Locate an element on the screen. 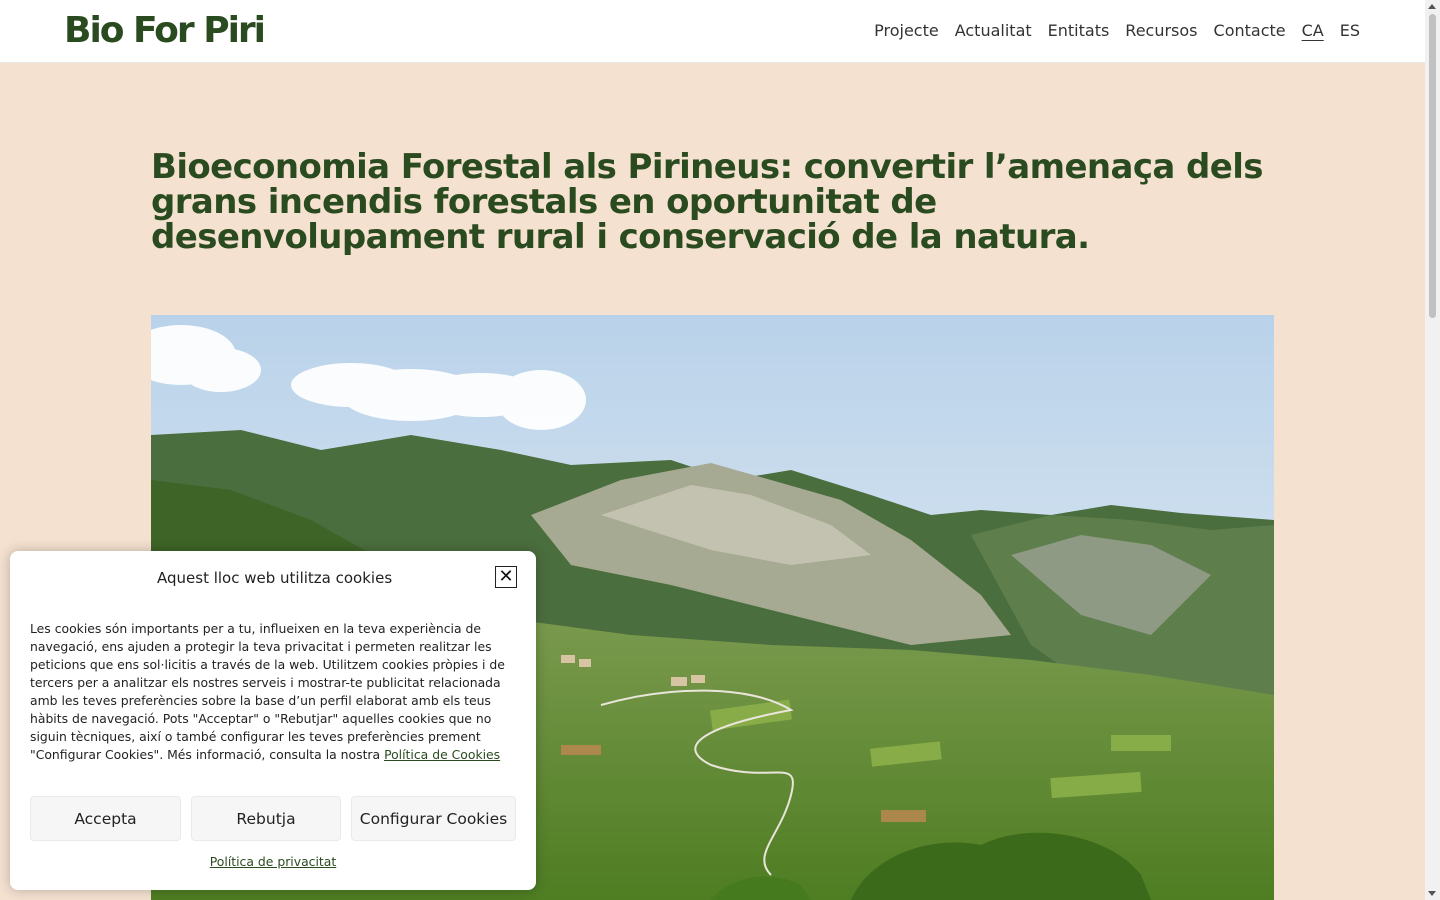 The width and height of the screenshot is (1440, 900). page-scrollbar is located at coordinates (1432, 450).